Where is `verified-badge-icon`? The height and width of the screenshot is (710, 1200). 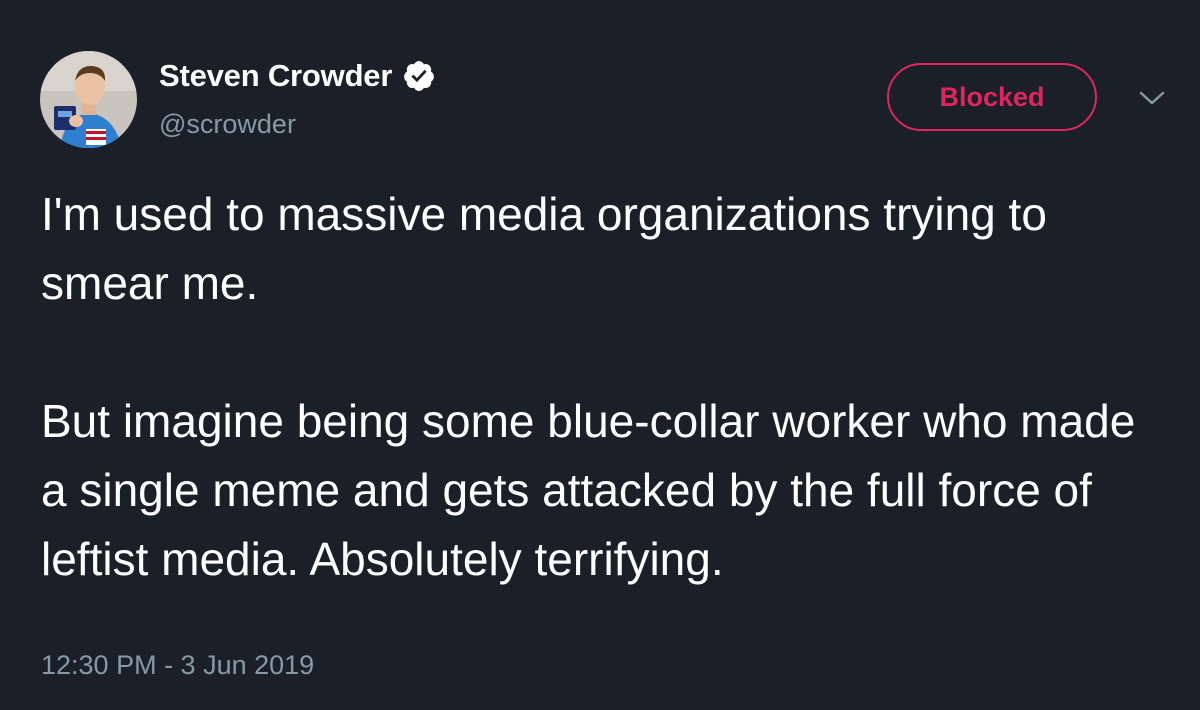
verified-badge-icon is located at coordinates (419, 76).